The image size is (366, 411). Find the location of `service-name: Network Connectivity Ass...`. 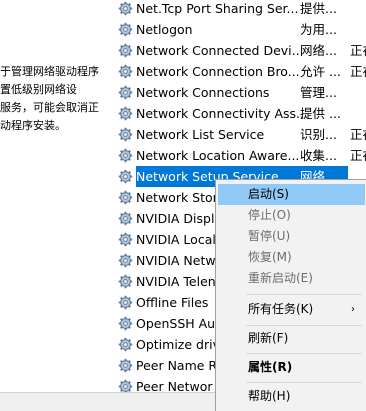

service-name: Network Connectivity Ass... is located at coordinates (219, 113).